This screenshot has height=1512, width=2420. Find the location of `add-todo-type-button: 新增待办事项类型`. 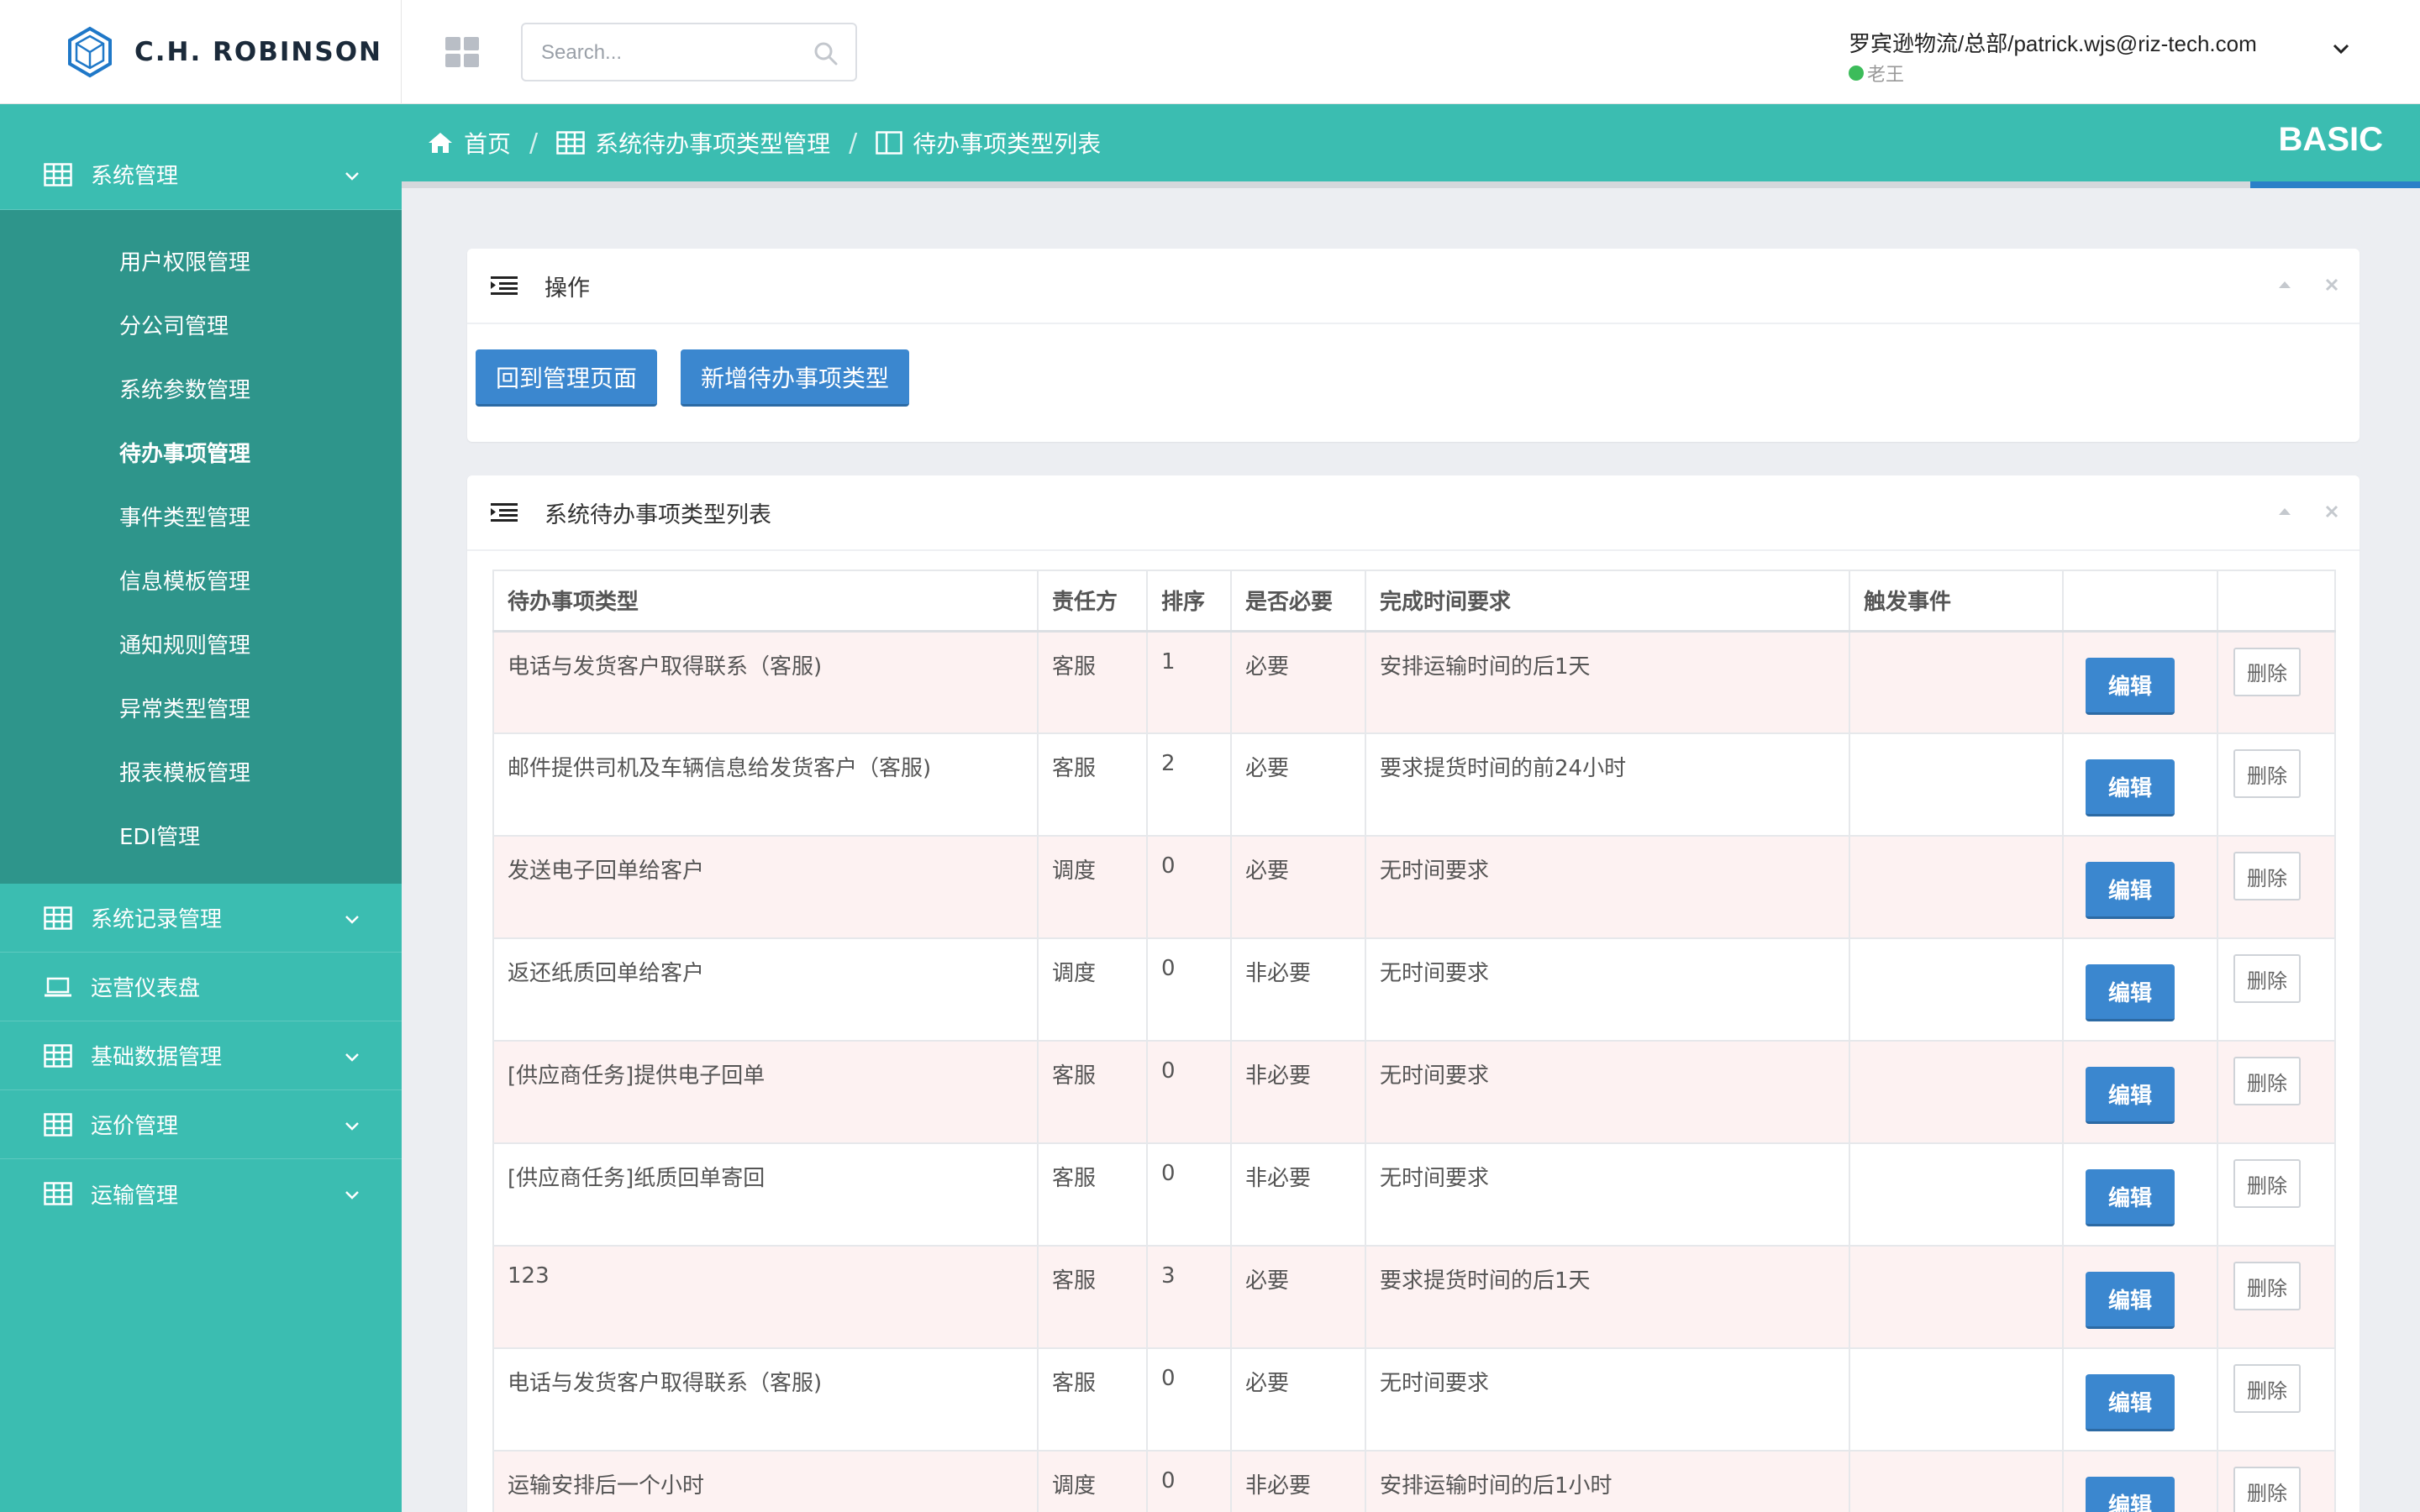

add-todo-type-button: 新增待办事项类型 is located at coordinates (795, 378).